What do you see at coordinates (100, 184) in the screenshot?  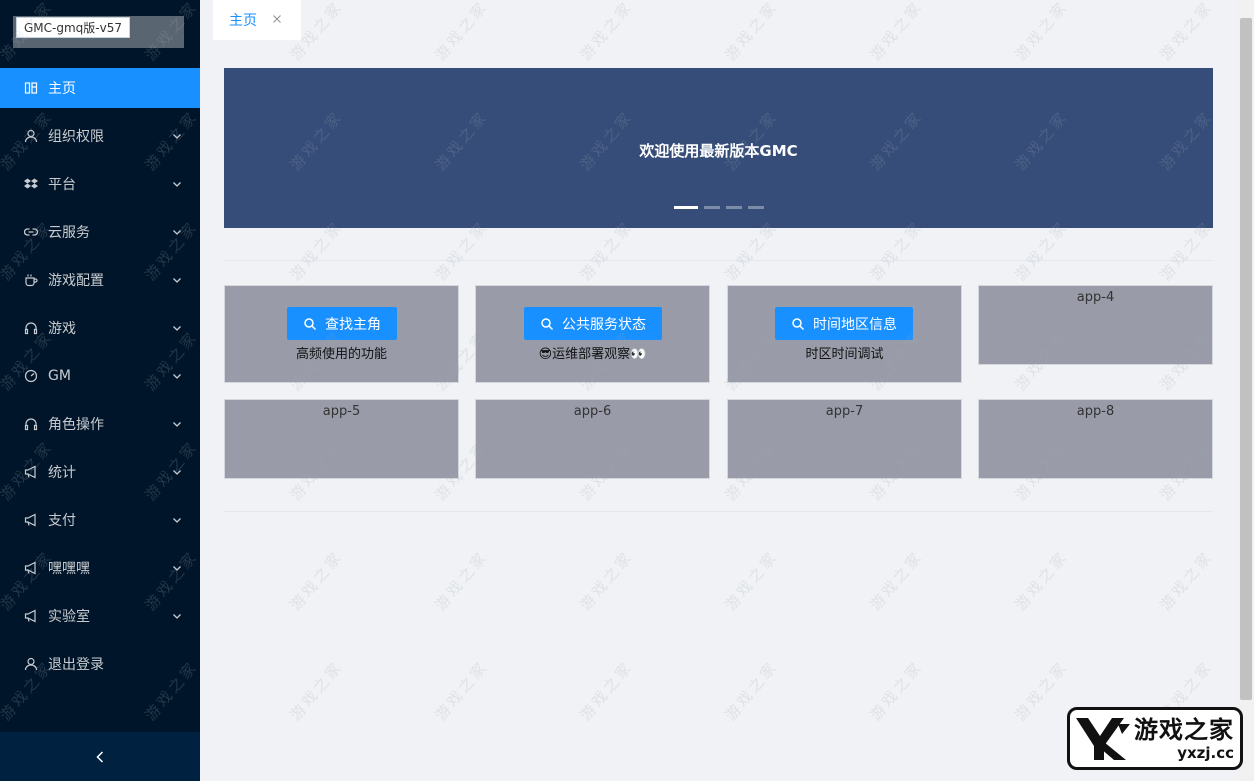 I see `sidebar-item-platform: 平台` at bounding box center [100, 184].